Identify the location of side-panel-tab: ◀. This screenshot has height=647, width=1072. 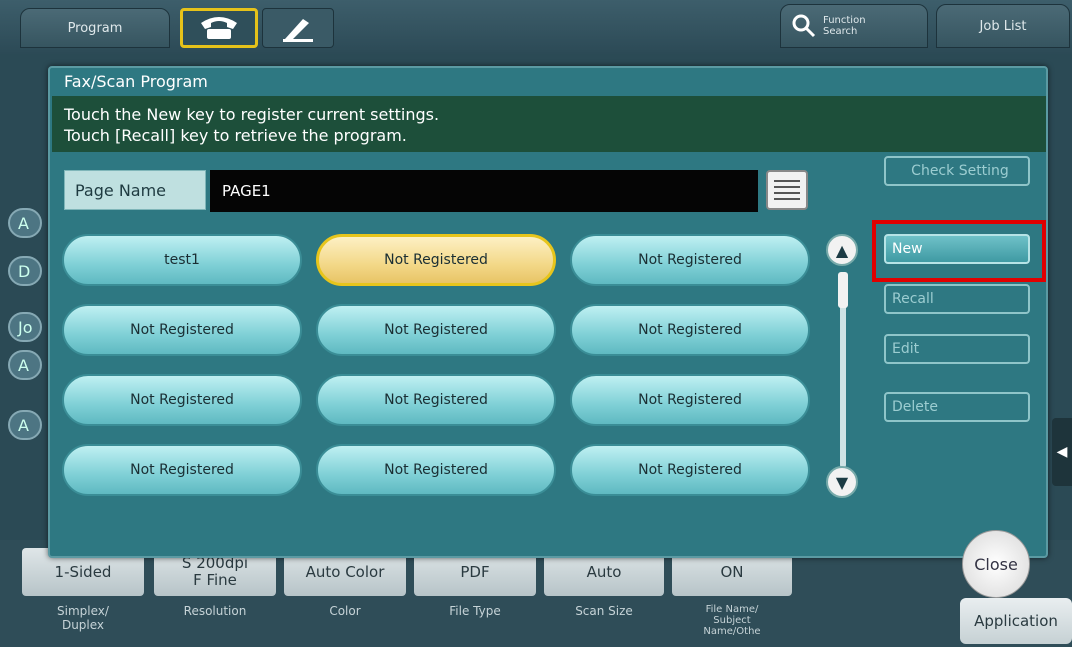
(1062, 452).